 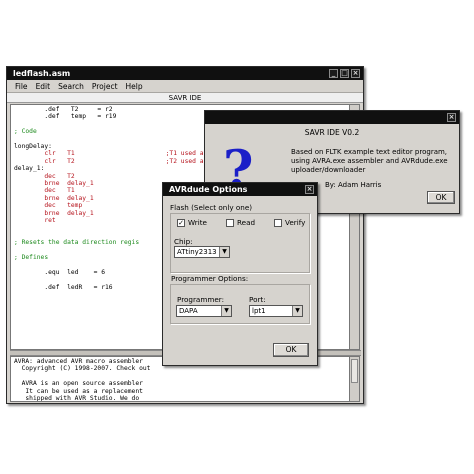 What do you see at coordinates (332, 117) in the screenshot?
I see `about-titlebar: ×` at bounding box center [332, 117].